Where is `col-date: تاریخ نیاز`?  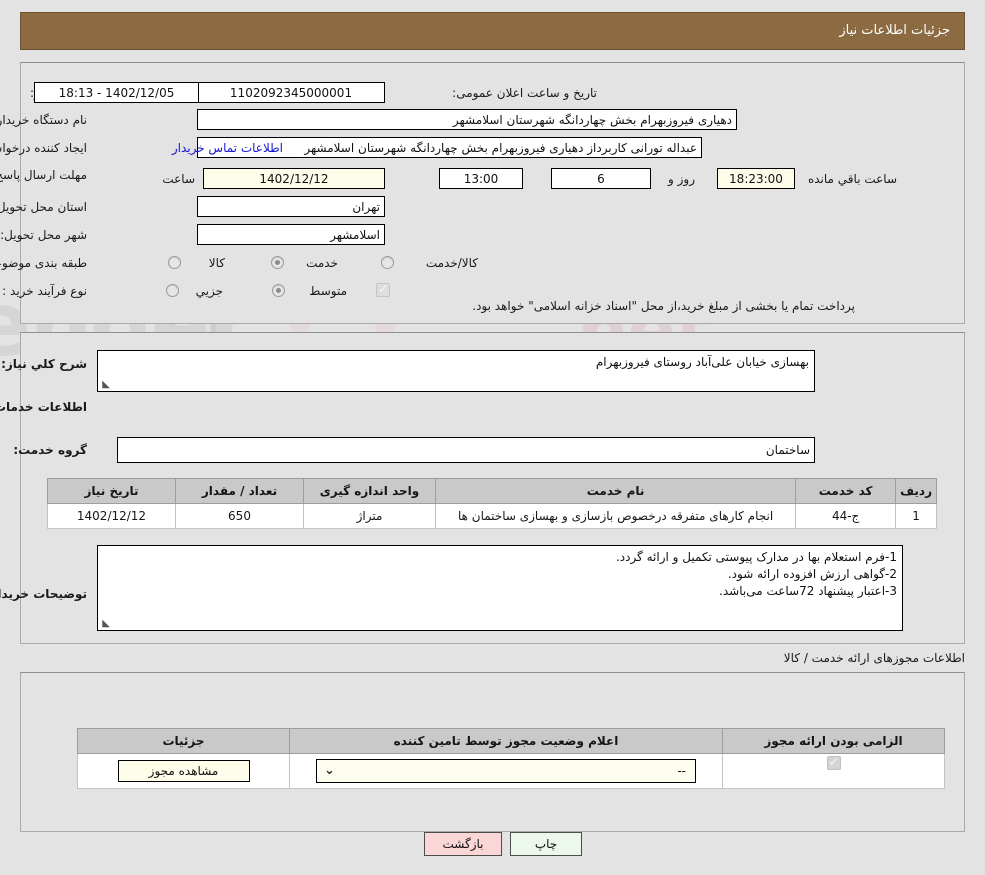
col-date: تاریخ نیاز is located at coordinates (111, 491).